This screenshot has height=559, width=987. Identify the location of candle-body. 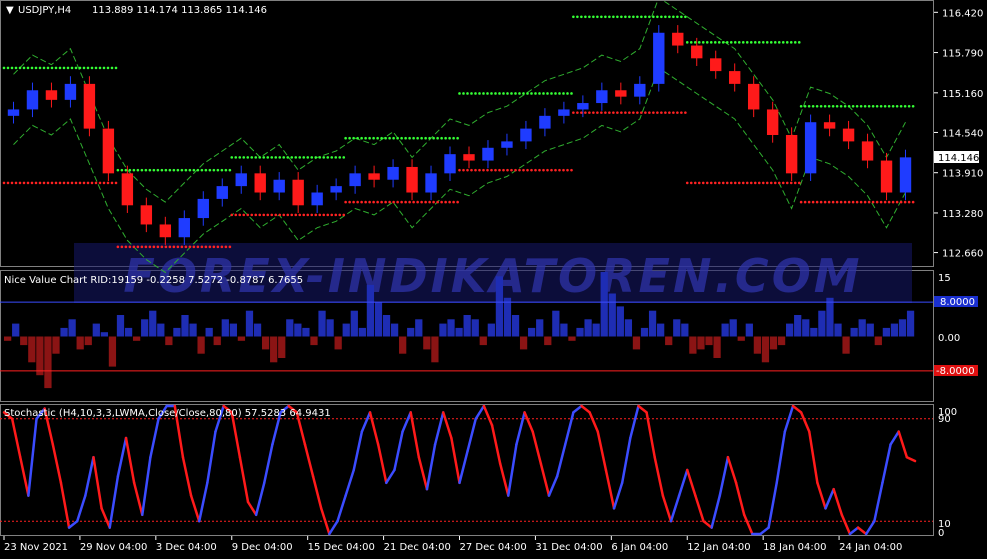
(146, 215).